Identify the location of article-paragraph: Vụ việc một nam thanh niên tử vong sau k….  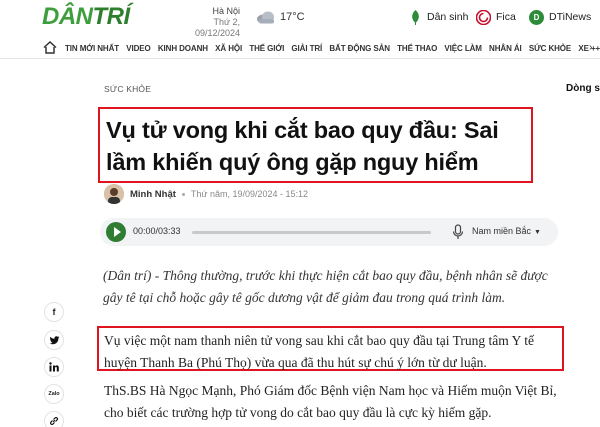
(319, 351).